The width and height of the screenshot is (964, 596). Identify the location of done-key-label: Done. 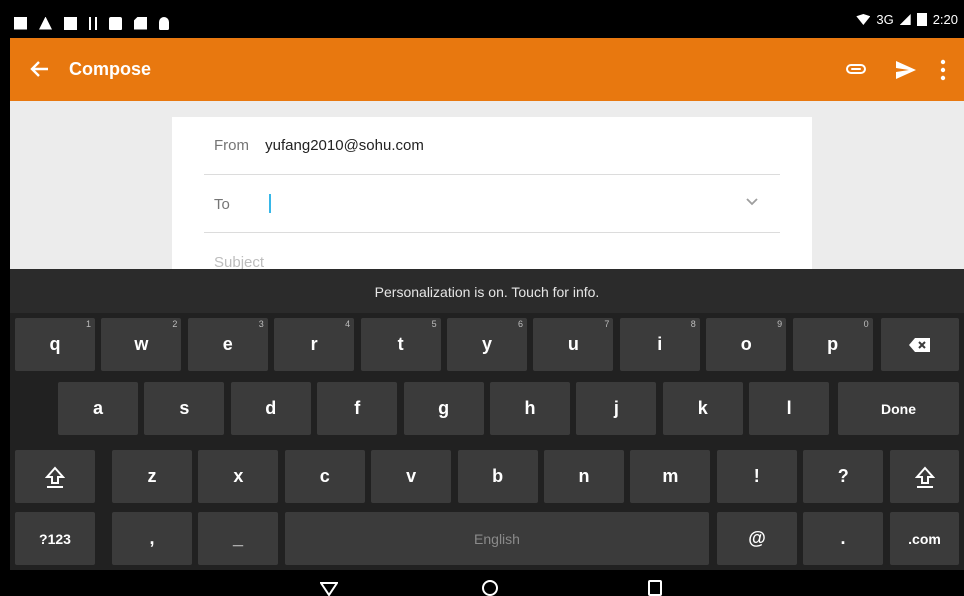
(898, 408).